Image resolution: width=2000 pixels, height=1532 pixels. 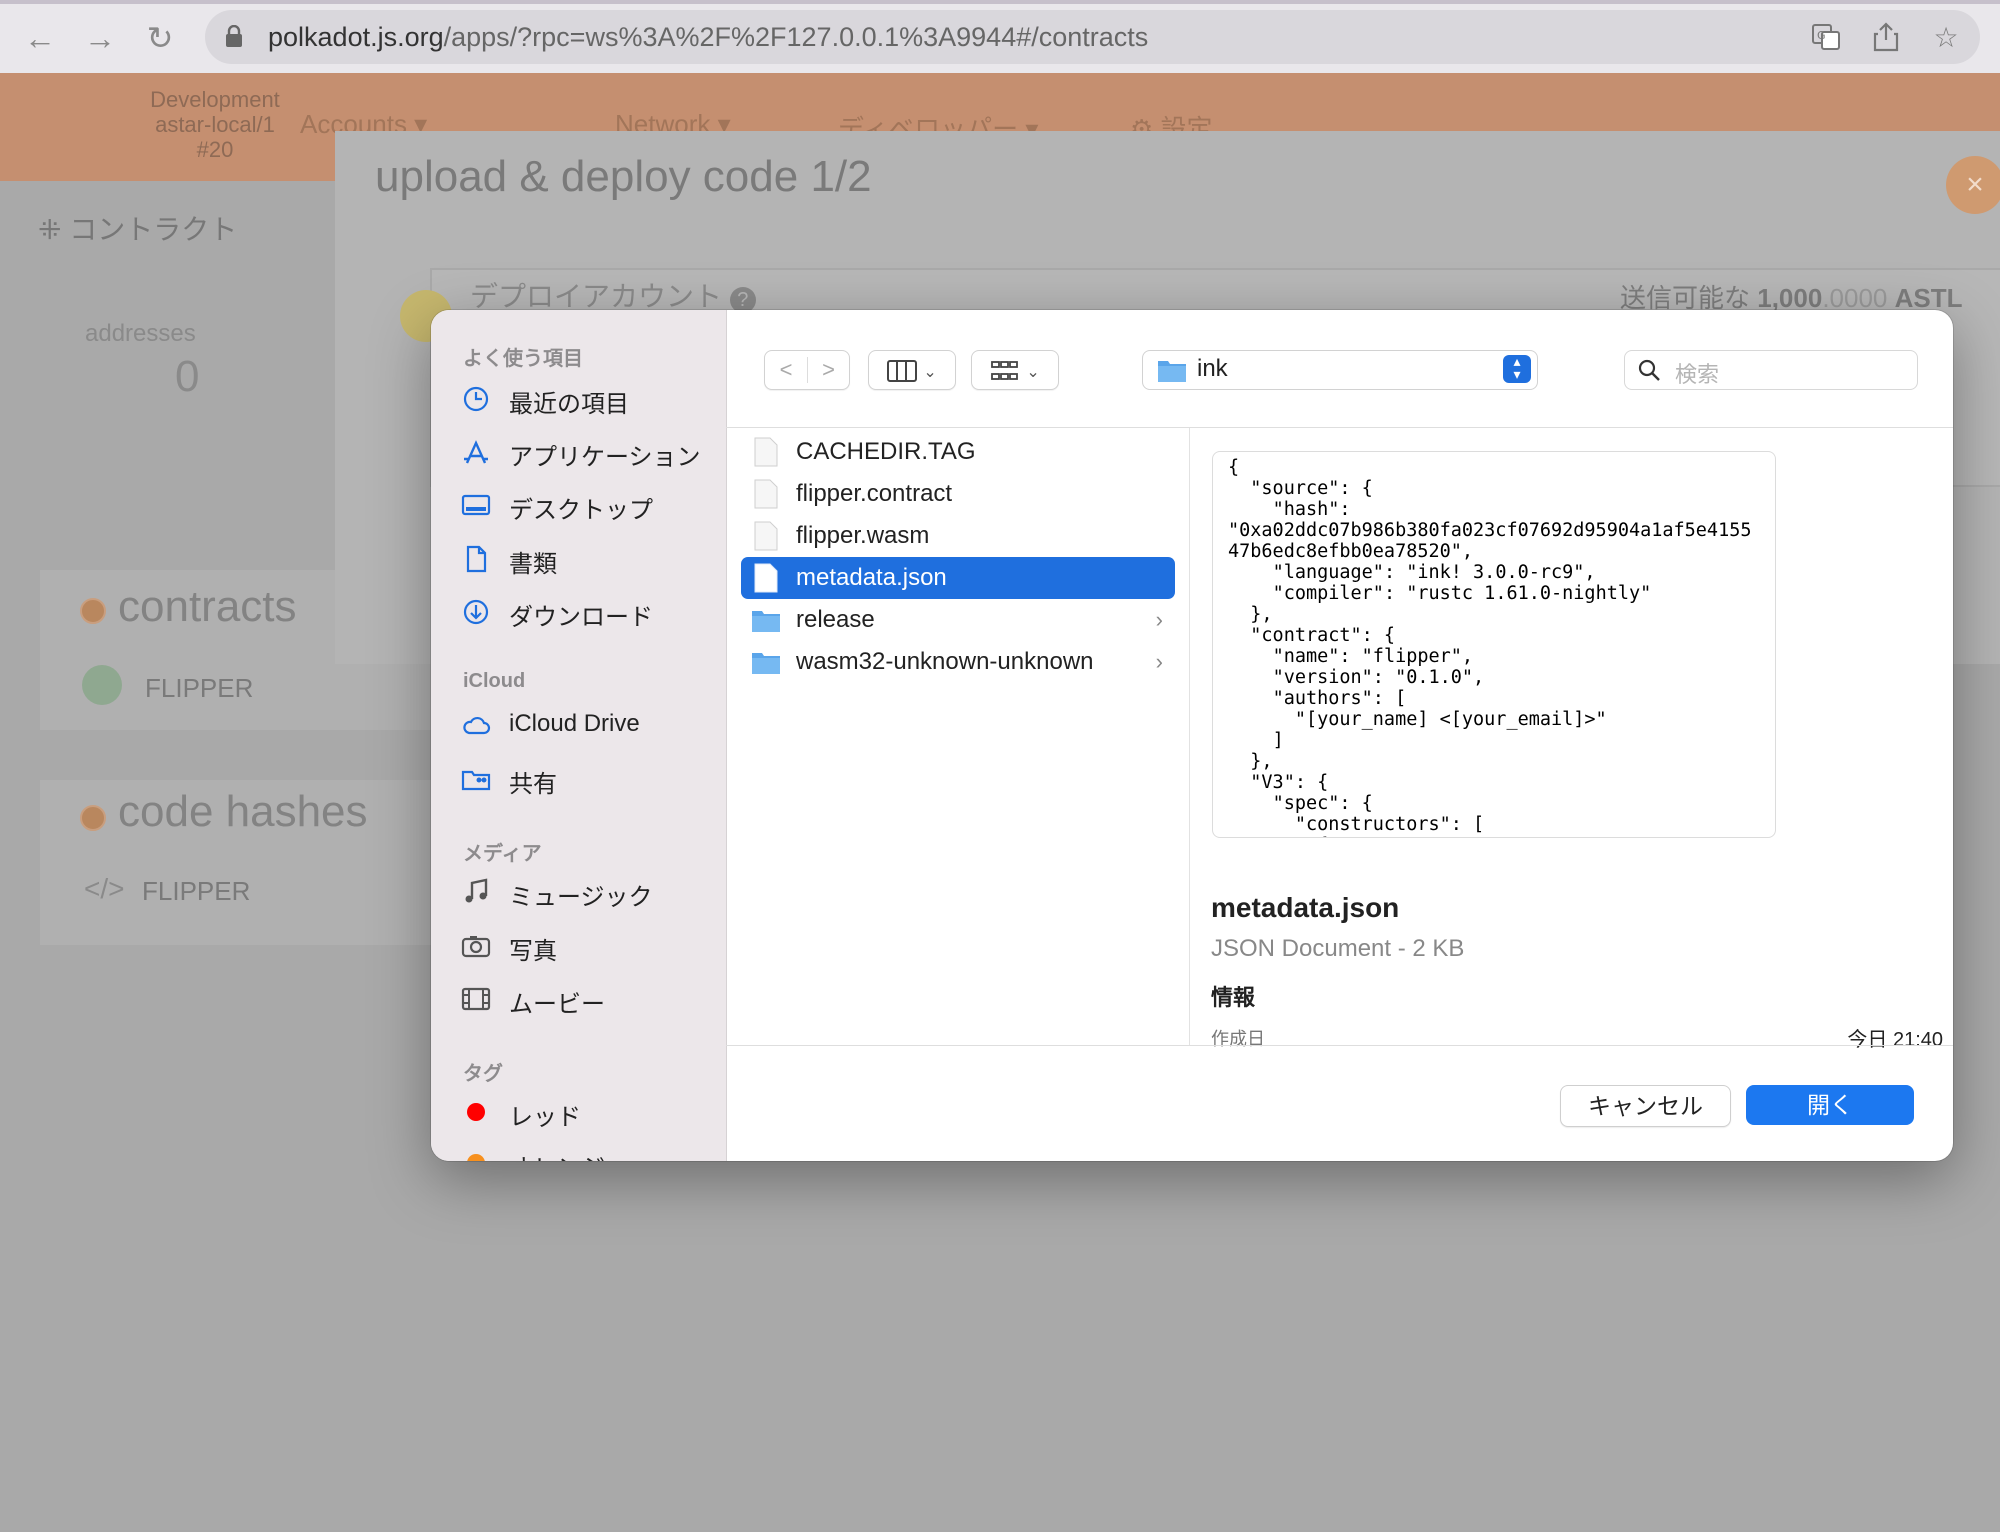 I want to click on search-field: 検索, so click(x=1771, y=370).